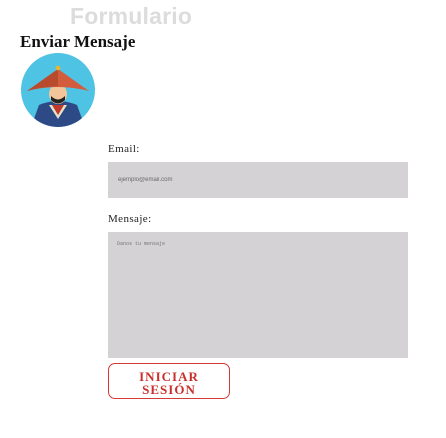  I want to click on message-label: Mensaje:, so click(130, 219).